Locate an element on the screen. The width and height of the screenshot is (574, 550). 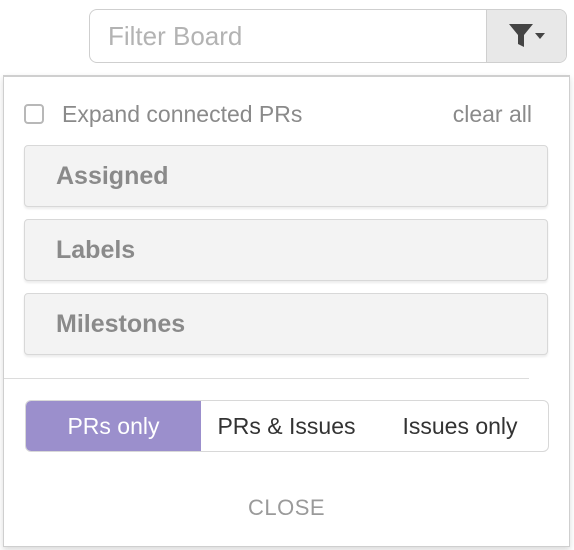
expand-connected-prs-checkbox is located at coordinates (34, 114).